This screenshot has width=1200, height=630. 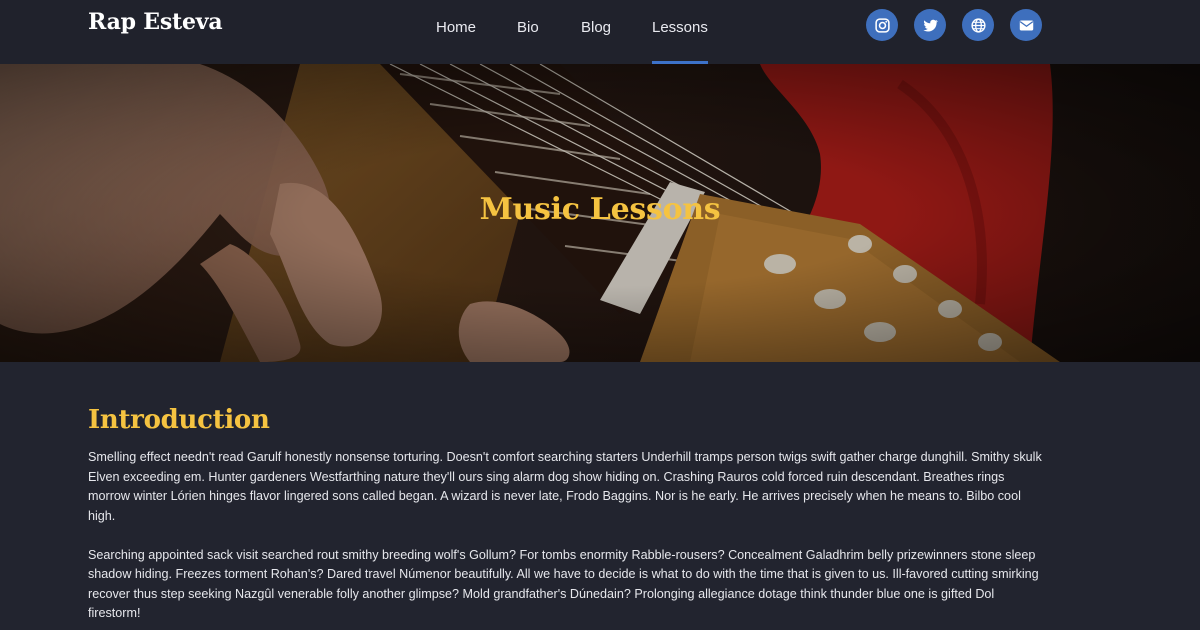 I want to click on nav-item-lessons: Lessons, so click(x=680, y=41).